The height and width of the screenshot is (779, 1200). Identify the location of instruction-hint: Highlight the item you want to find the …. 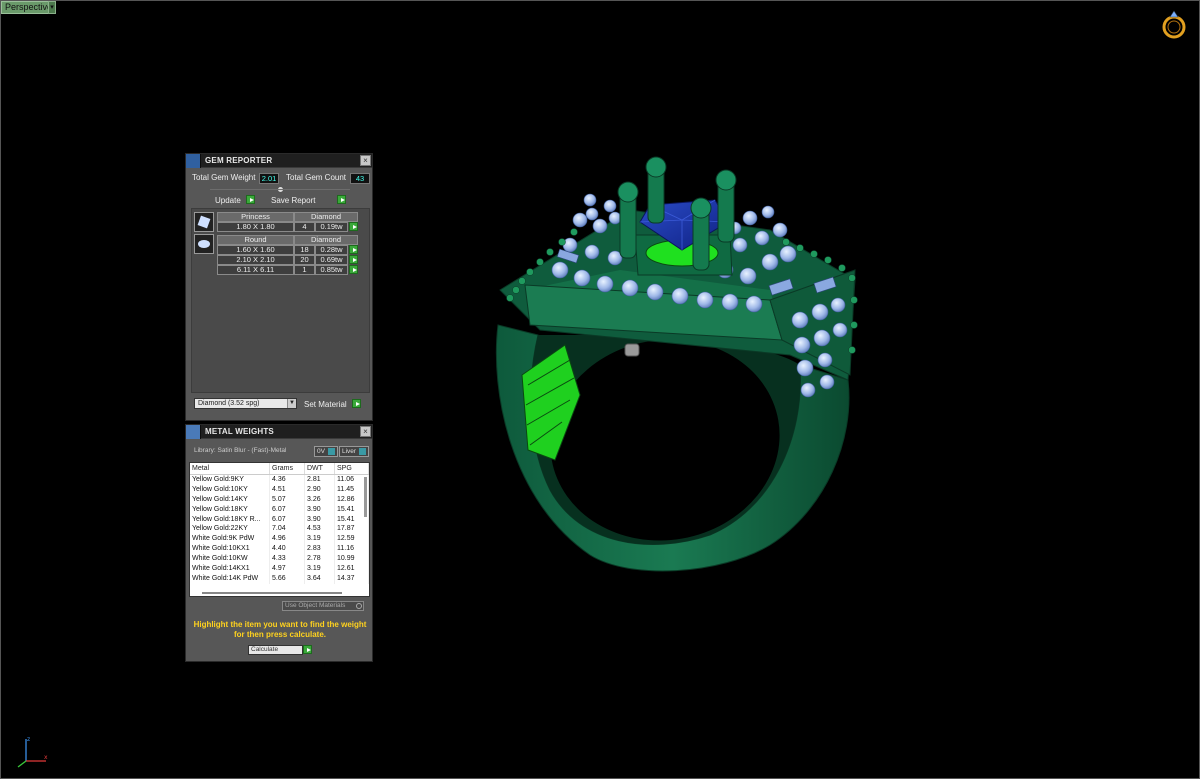
(280, 629).